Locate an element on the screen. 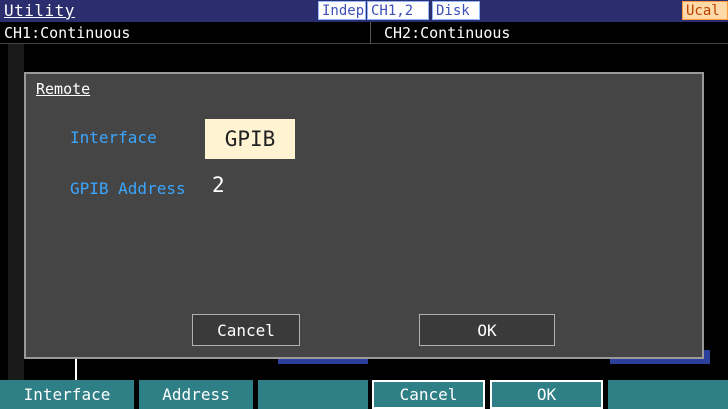 Image resolution: width=728 pixels, height=409 pixels. background-panel is located at coordinates (16, 214).